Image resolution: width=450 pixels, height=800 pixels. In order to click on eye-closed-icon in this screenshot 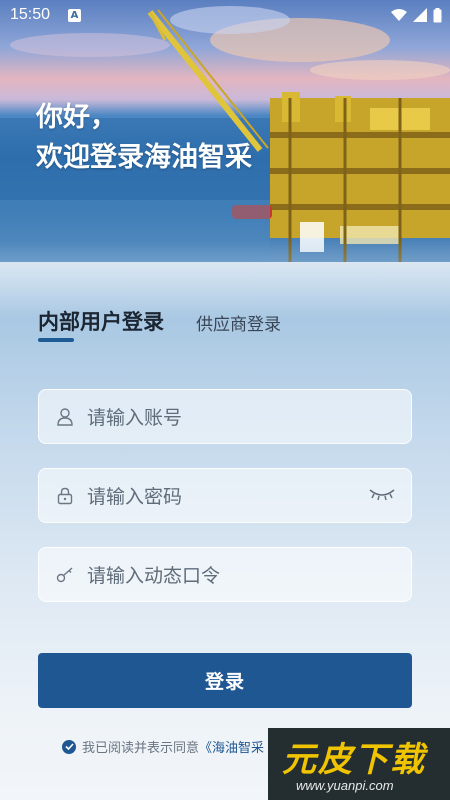, I will do `click(382, 495)`.